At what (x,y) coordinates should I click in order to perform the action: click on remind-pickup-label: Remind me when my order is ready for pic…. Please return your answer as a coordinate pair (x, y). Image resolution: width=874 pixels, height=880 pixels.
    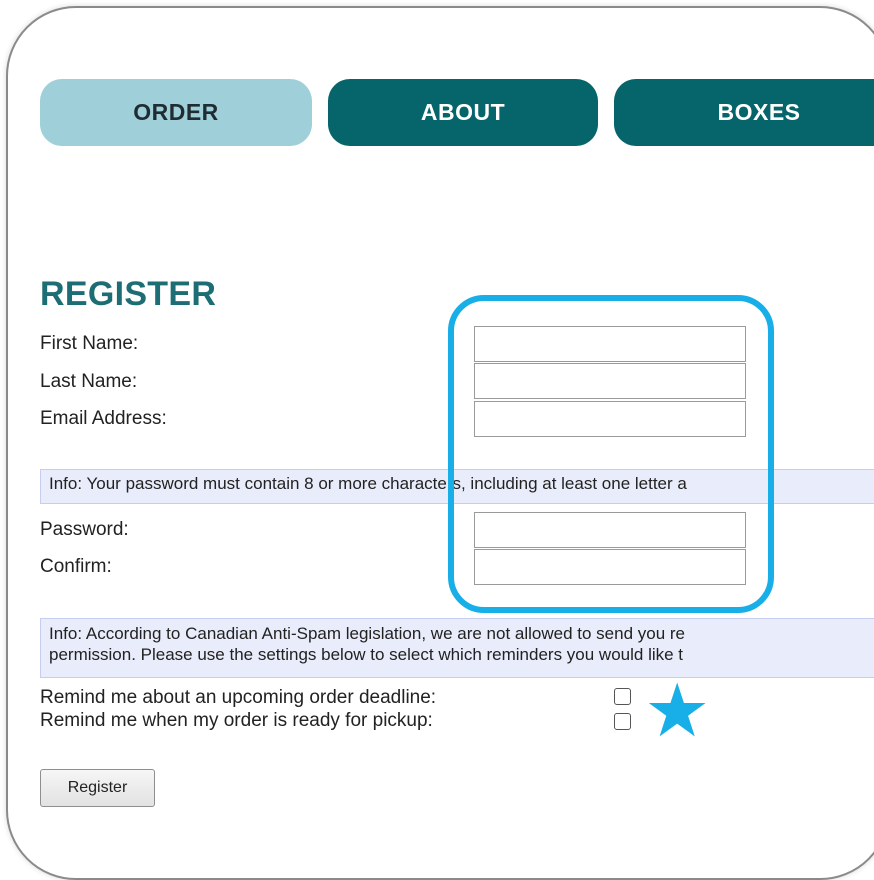
    Looking at the image, I should click on (236, 720).